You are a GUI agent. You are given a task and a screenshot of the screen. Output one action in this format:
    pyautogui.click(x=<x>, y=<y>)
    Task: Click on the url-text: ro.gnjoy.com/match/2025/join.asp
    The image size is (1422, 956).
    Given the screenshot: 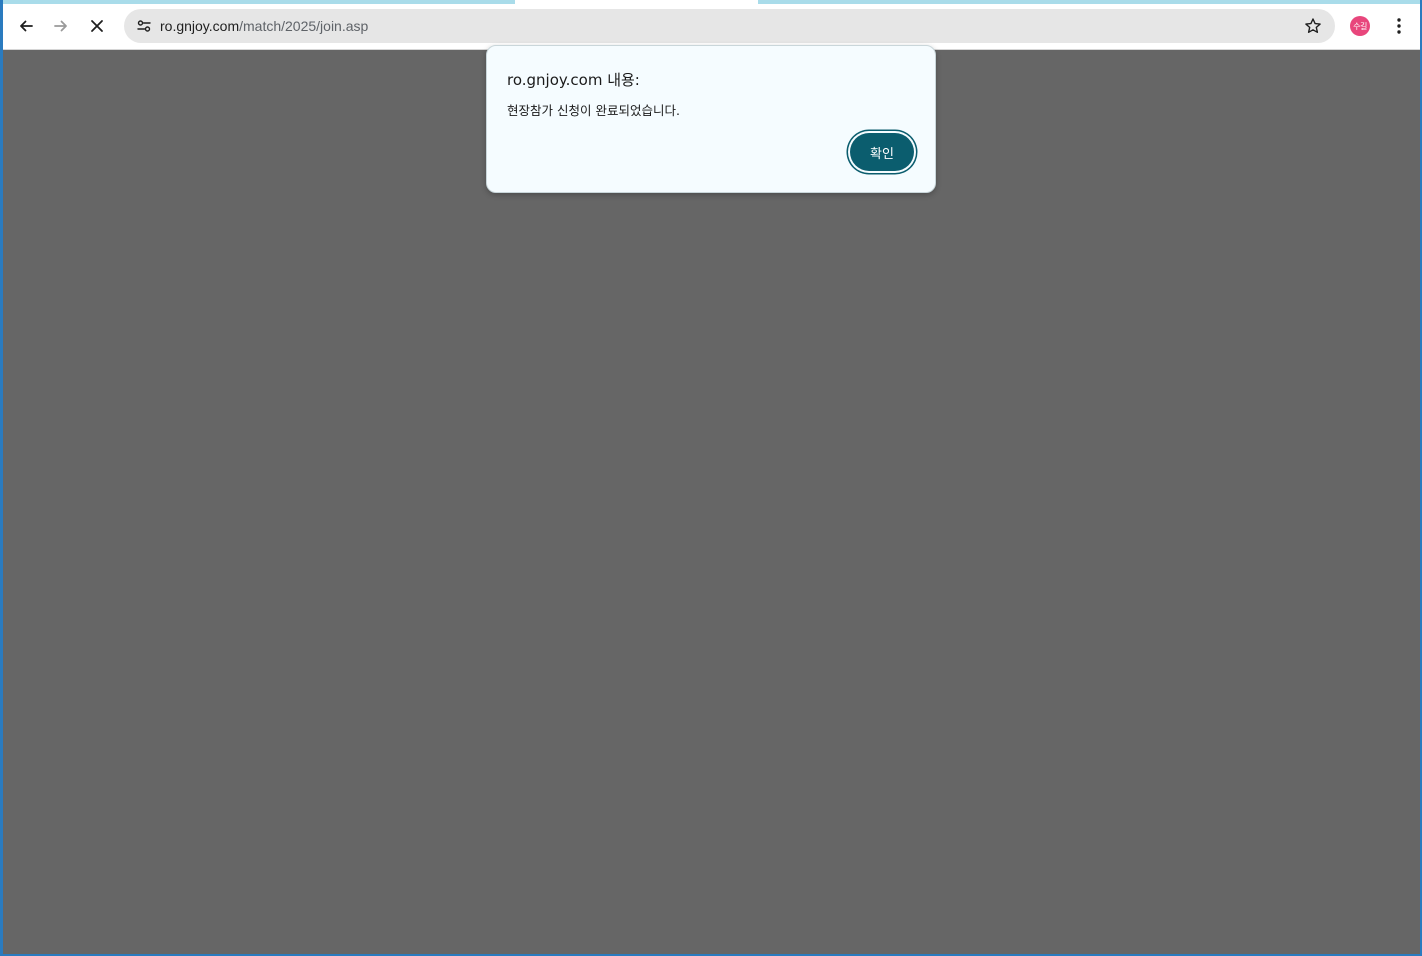 What is the action you would take?
    pyautogui.click(x=264, y=26)
    